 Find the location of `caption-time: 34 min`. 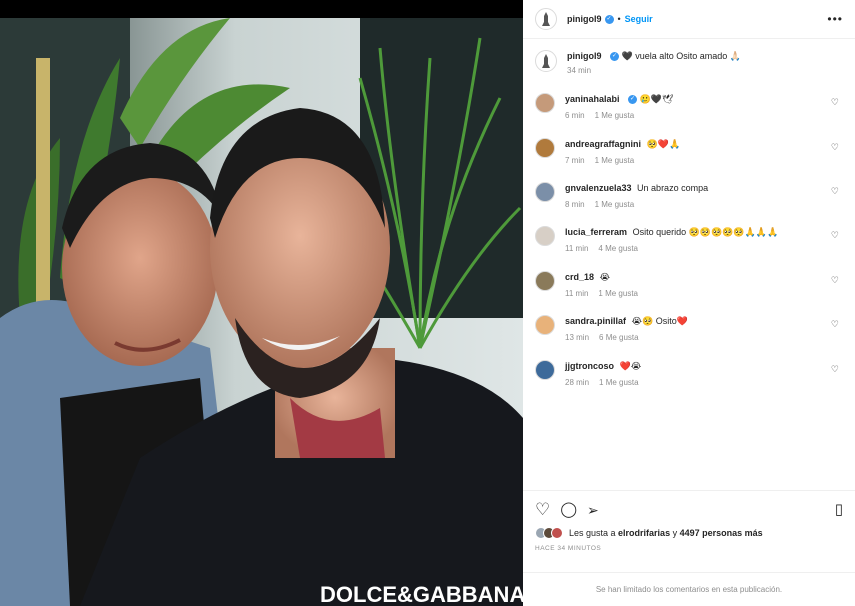

caption-time: 34 min is located at coordinates (579, 70).